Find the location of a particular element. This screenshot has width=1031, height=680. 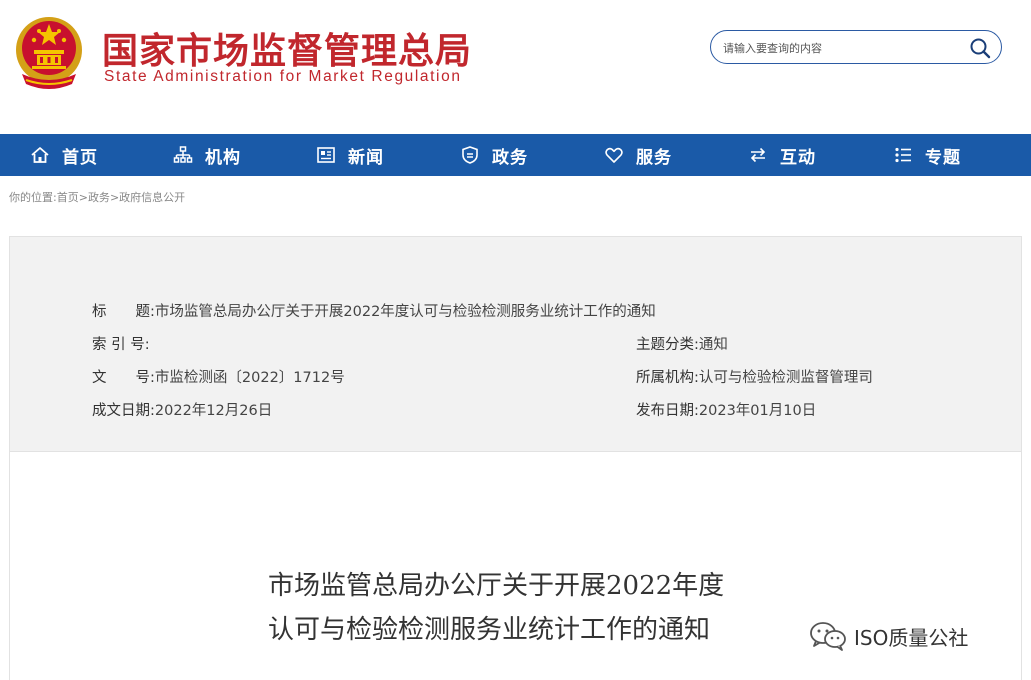

news-icon is located at coordinates (326, 155).